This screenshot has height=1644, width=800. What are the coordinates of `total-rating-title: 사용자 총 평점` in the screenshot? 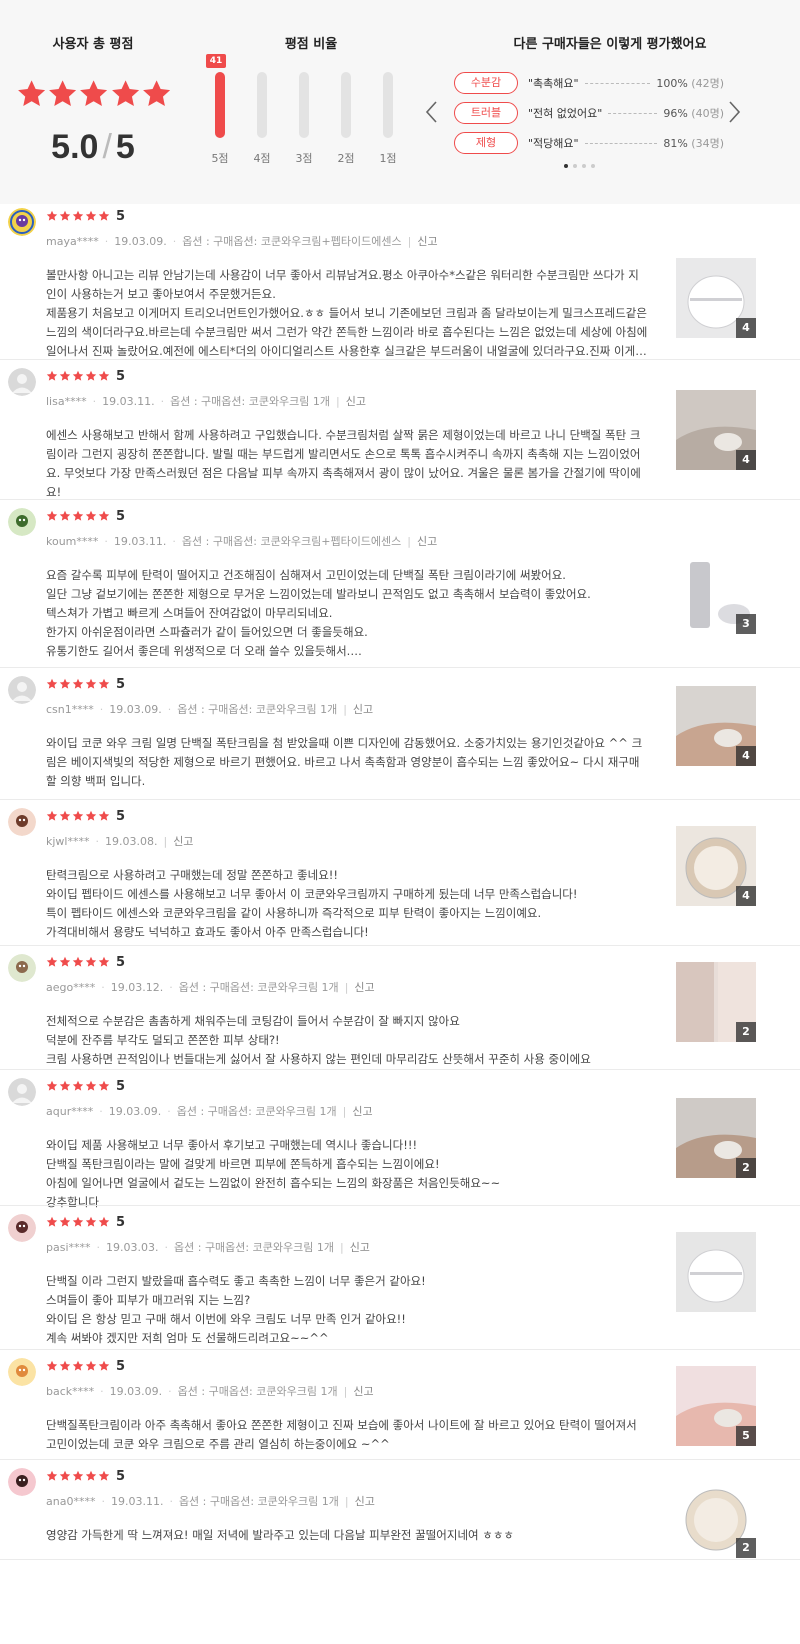 It's located at (93, 44).